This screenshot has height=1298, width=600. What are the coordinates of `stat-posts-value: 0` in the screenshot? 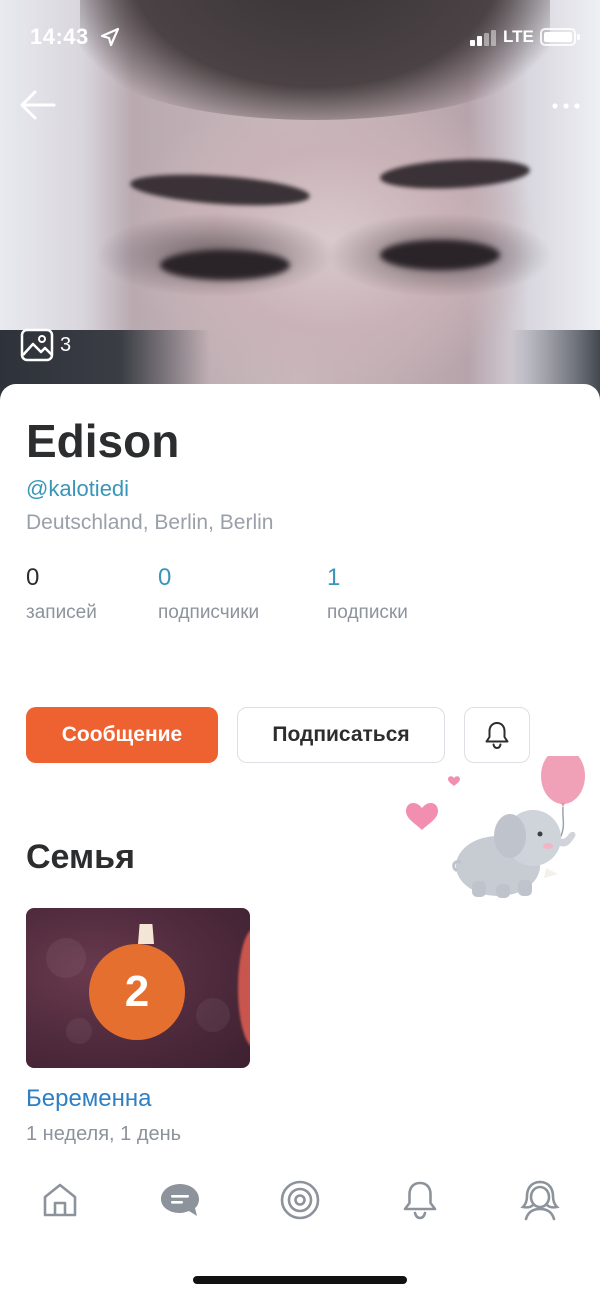 It's located at (33, 577).